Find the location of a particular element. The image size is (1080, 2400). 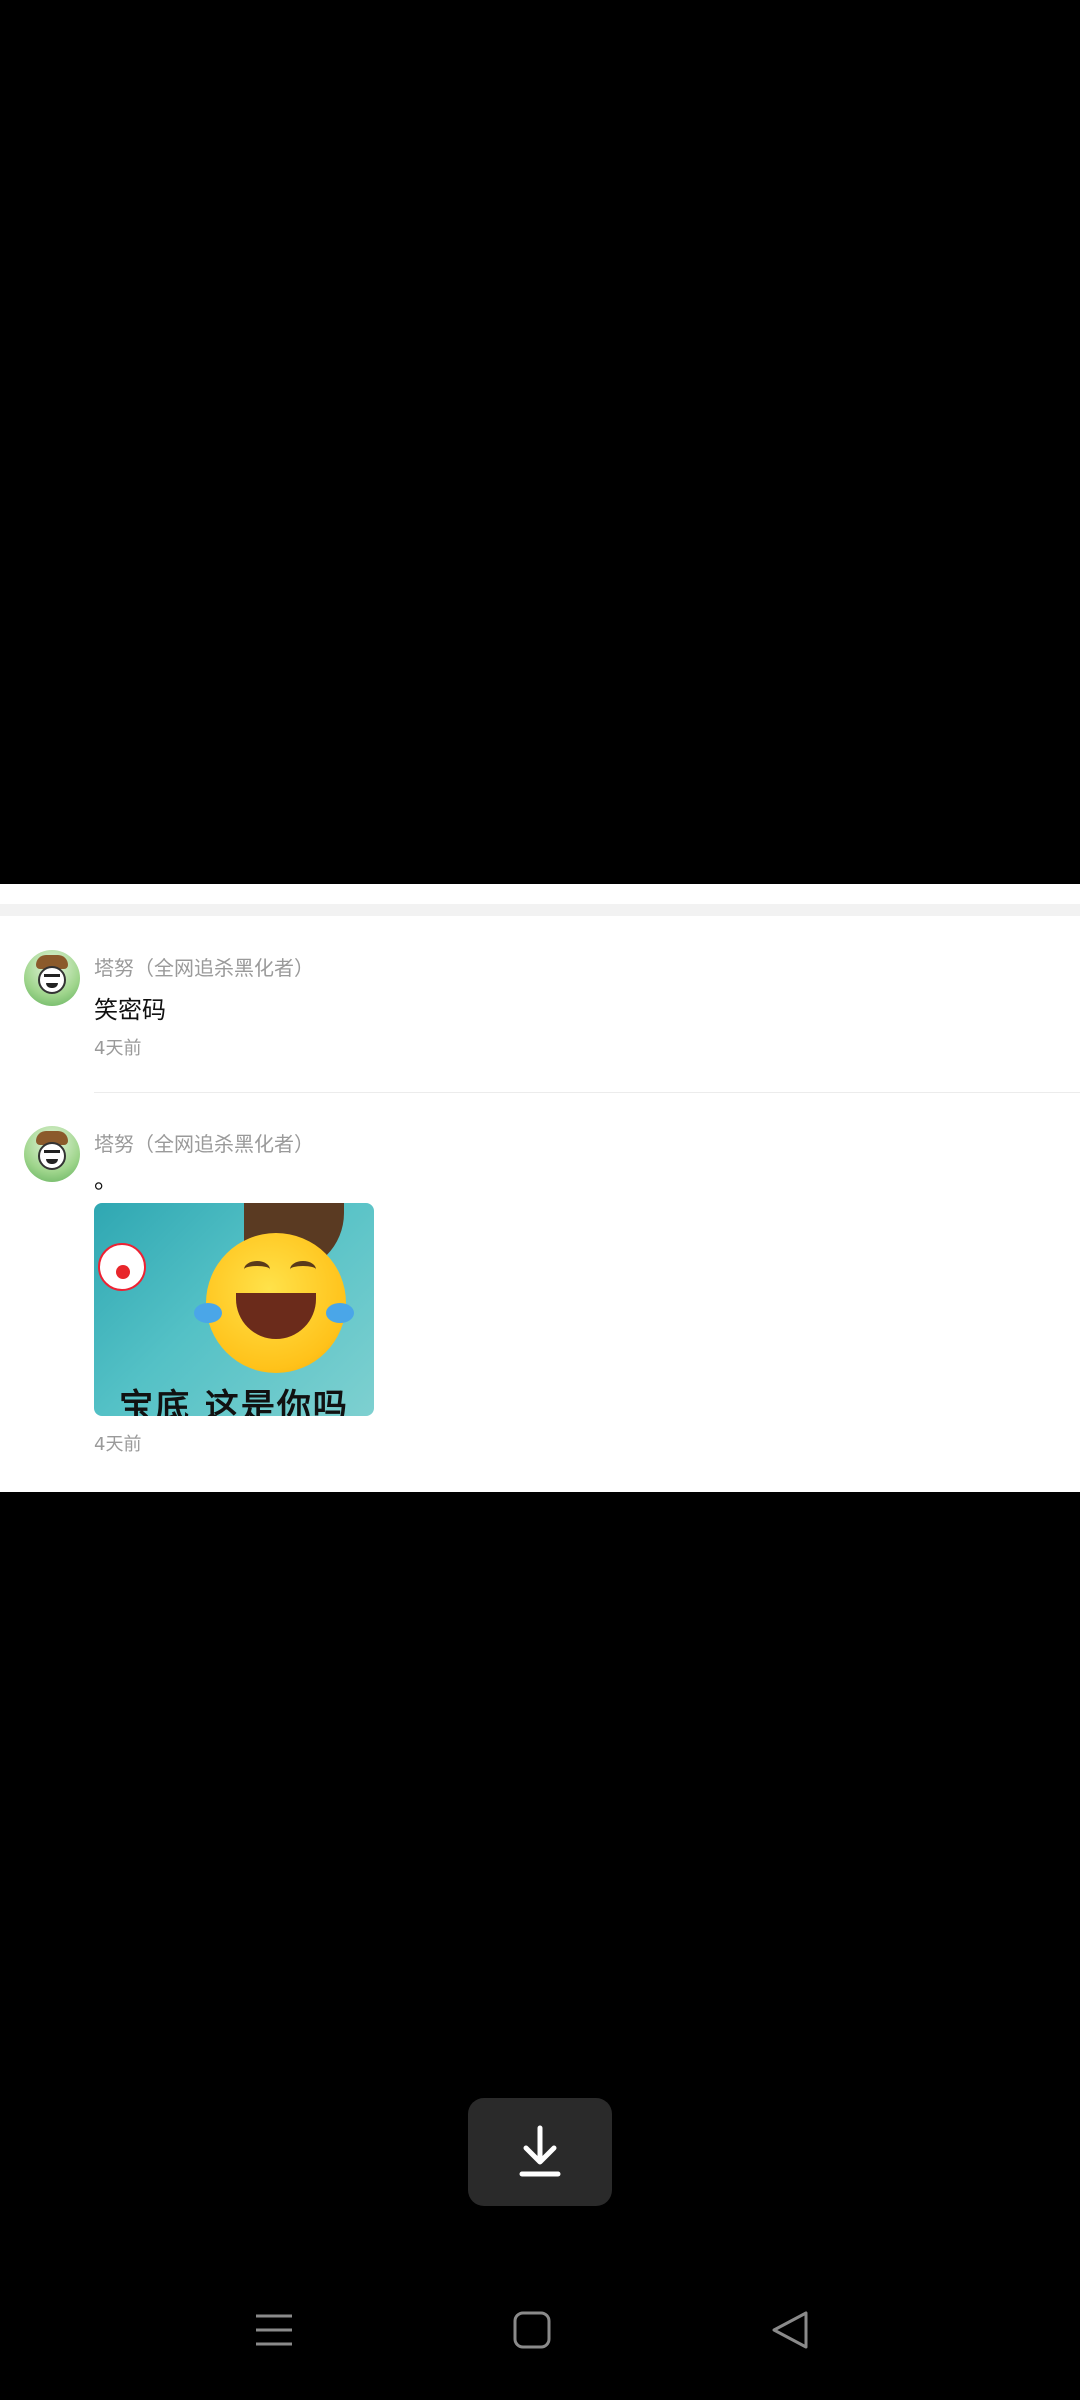

menu-icon is located at coordinates (274, 2330).